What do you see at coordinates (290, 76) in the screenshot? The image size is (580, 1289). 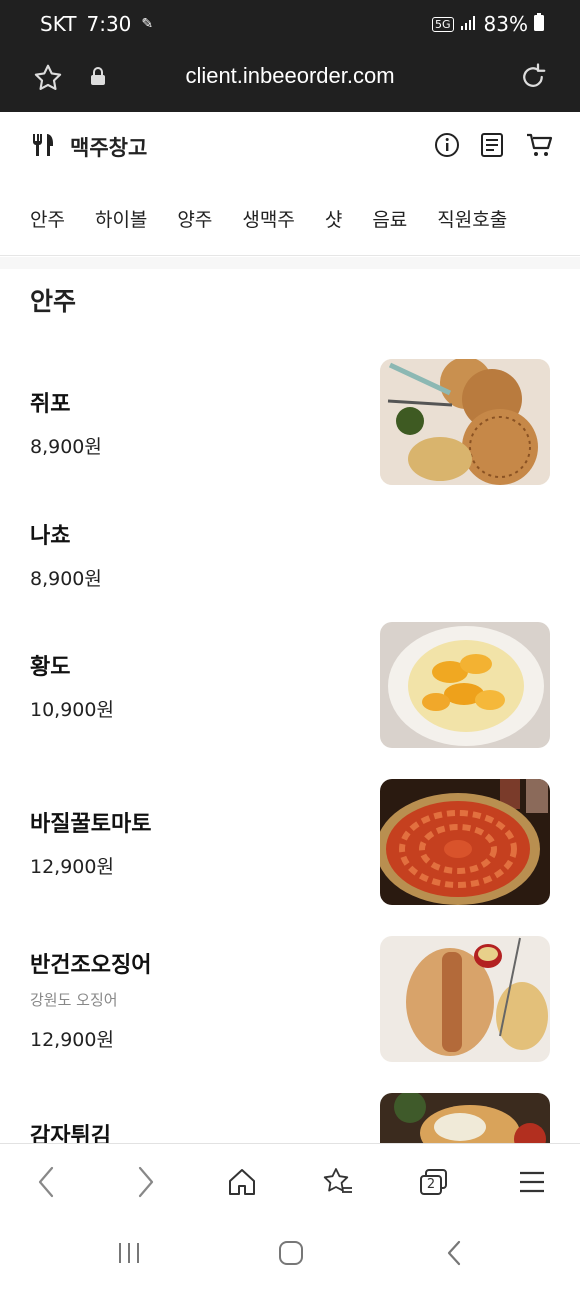 I see `address-field: client.inbeeorder.com` at bounding box center [290, 76].